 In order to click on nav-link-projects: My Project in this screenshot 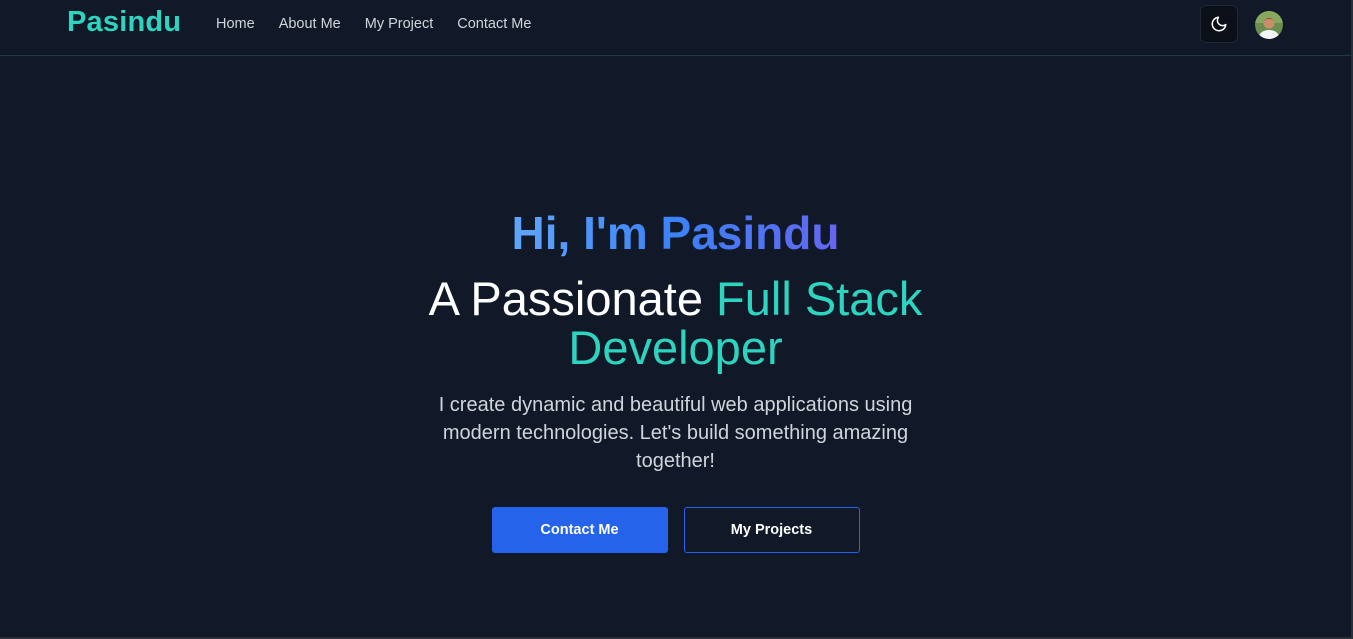, I will do `click(399, 24)`.